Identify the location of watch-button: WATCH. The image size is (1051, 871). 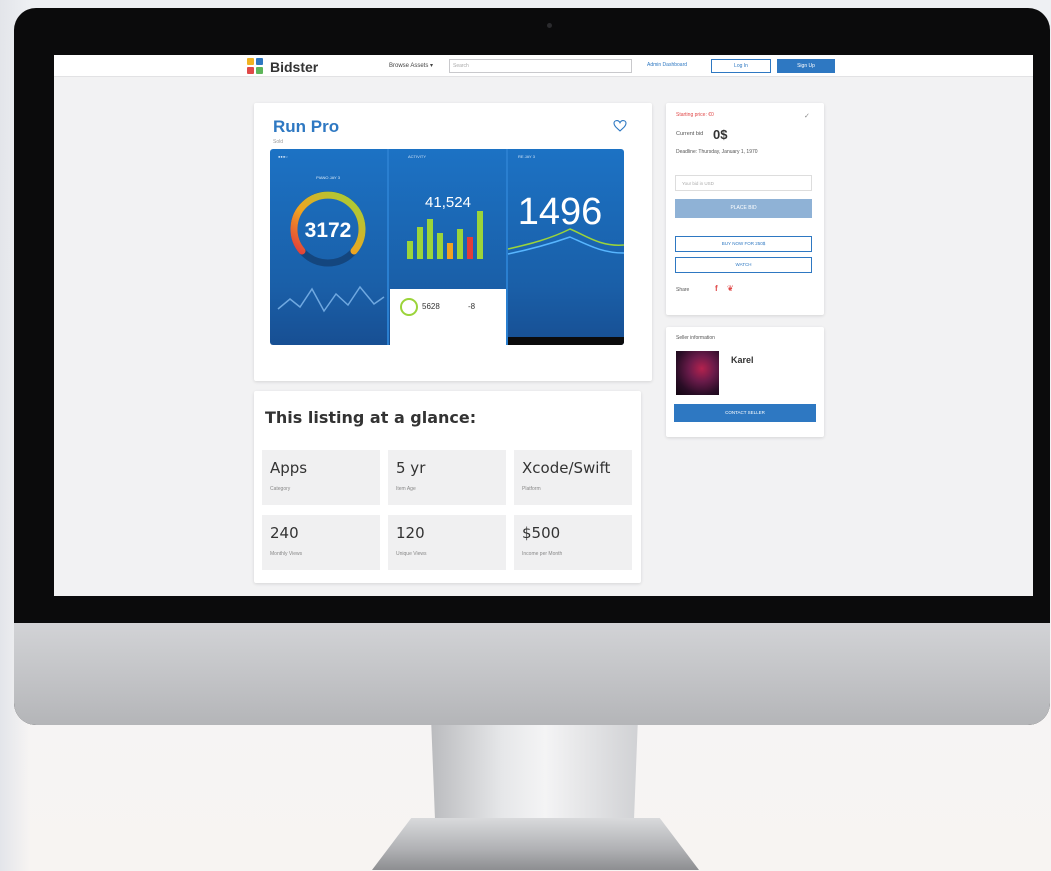
(743, 265).